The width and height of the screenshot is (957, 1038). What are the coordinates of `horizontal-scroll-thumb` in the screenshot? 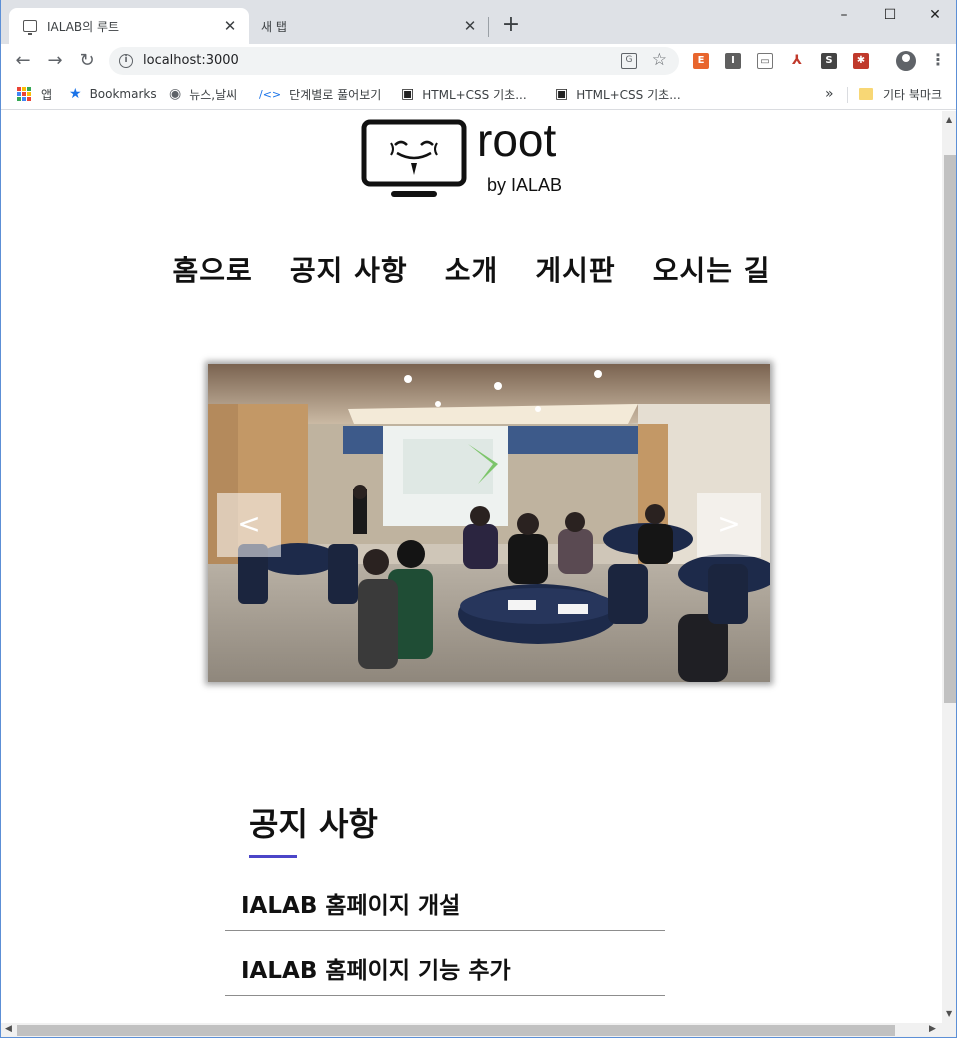 It's located at (456, 1030).